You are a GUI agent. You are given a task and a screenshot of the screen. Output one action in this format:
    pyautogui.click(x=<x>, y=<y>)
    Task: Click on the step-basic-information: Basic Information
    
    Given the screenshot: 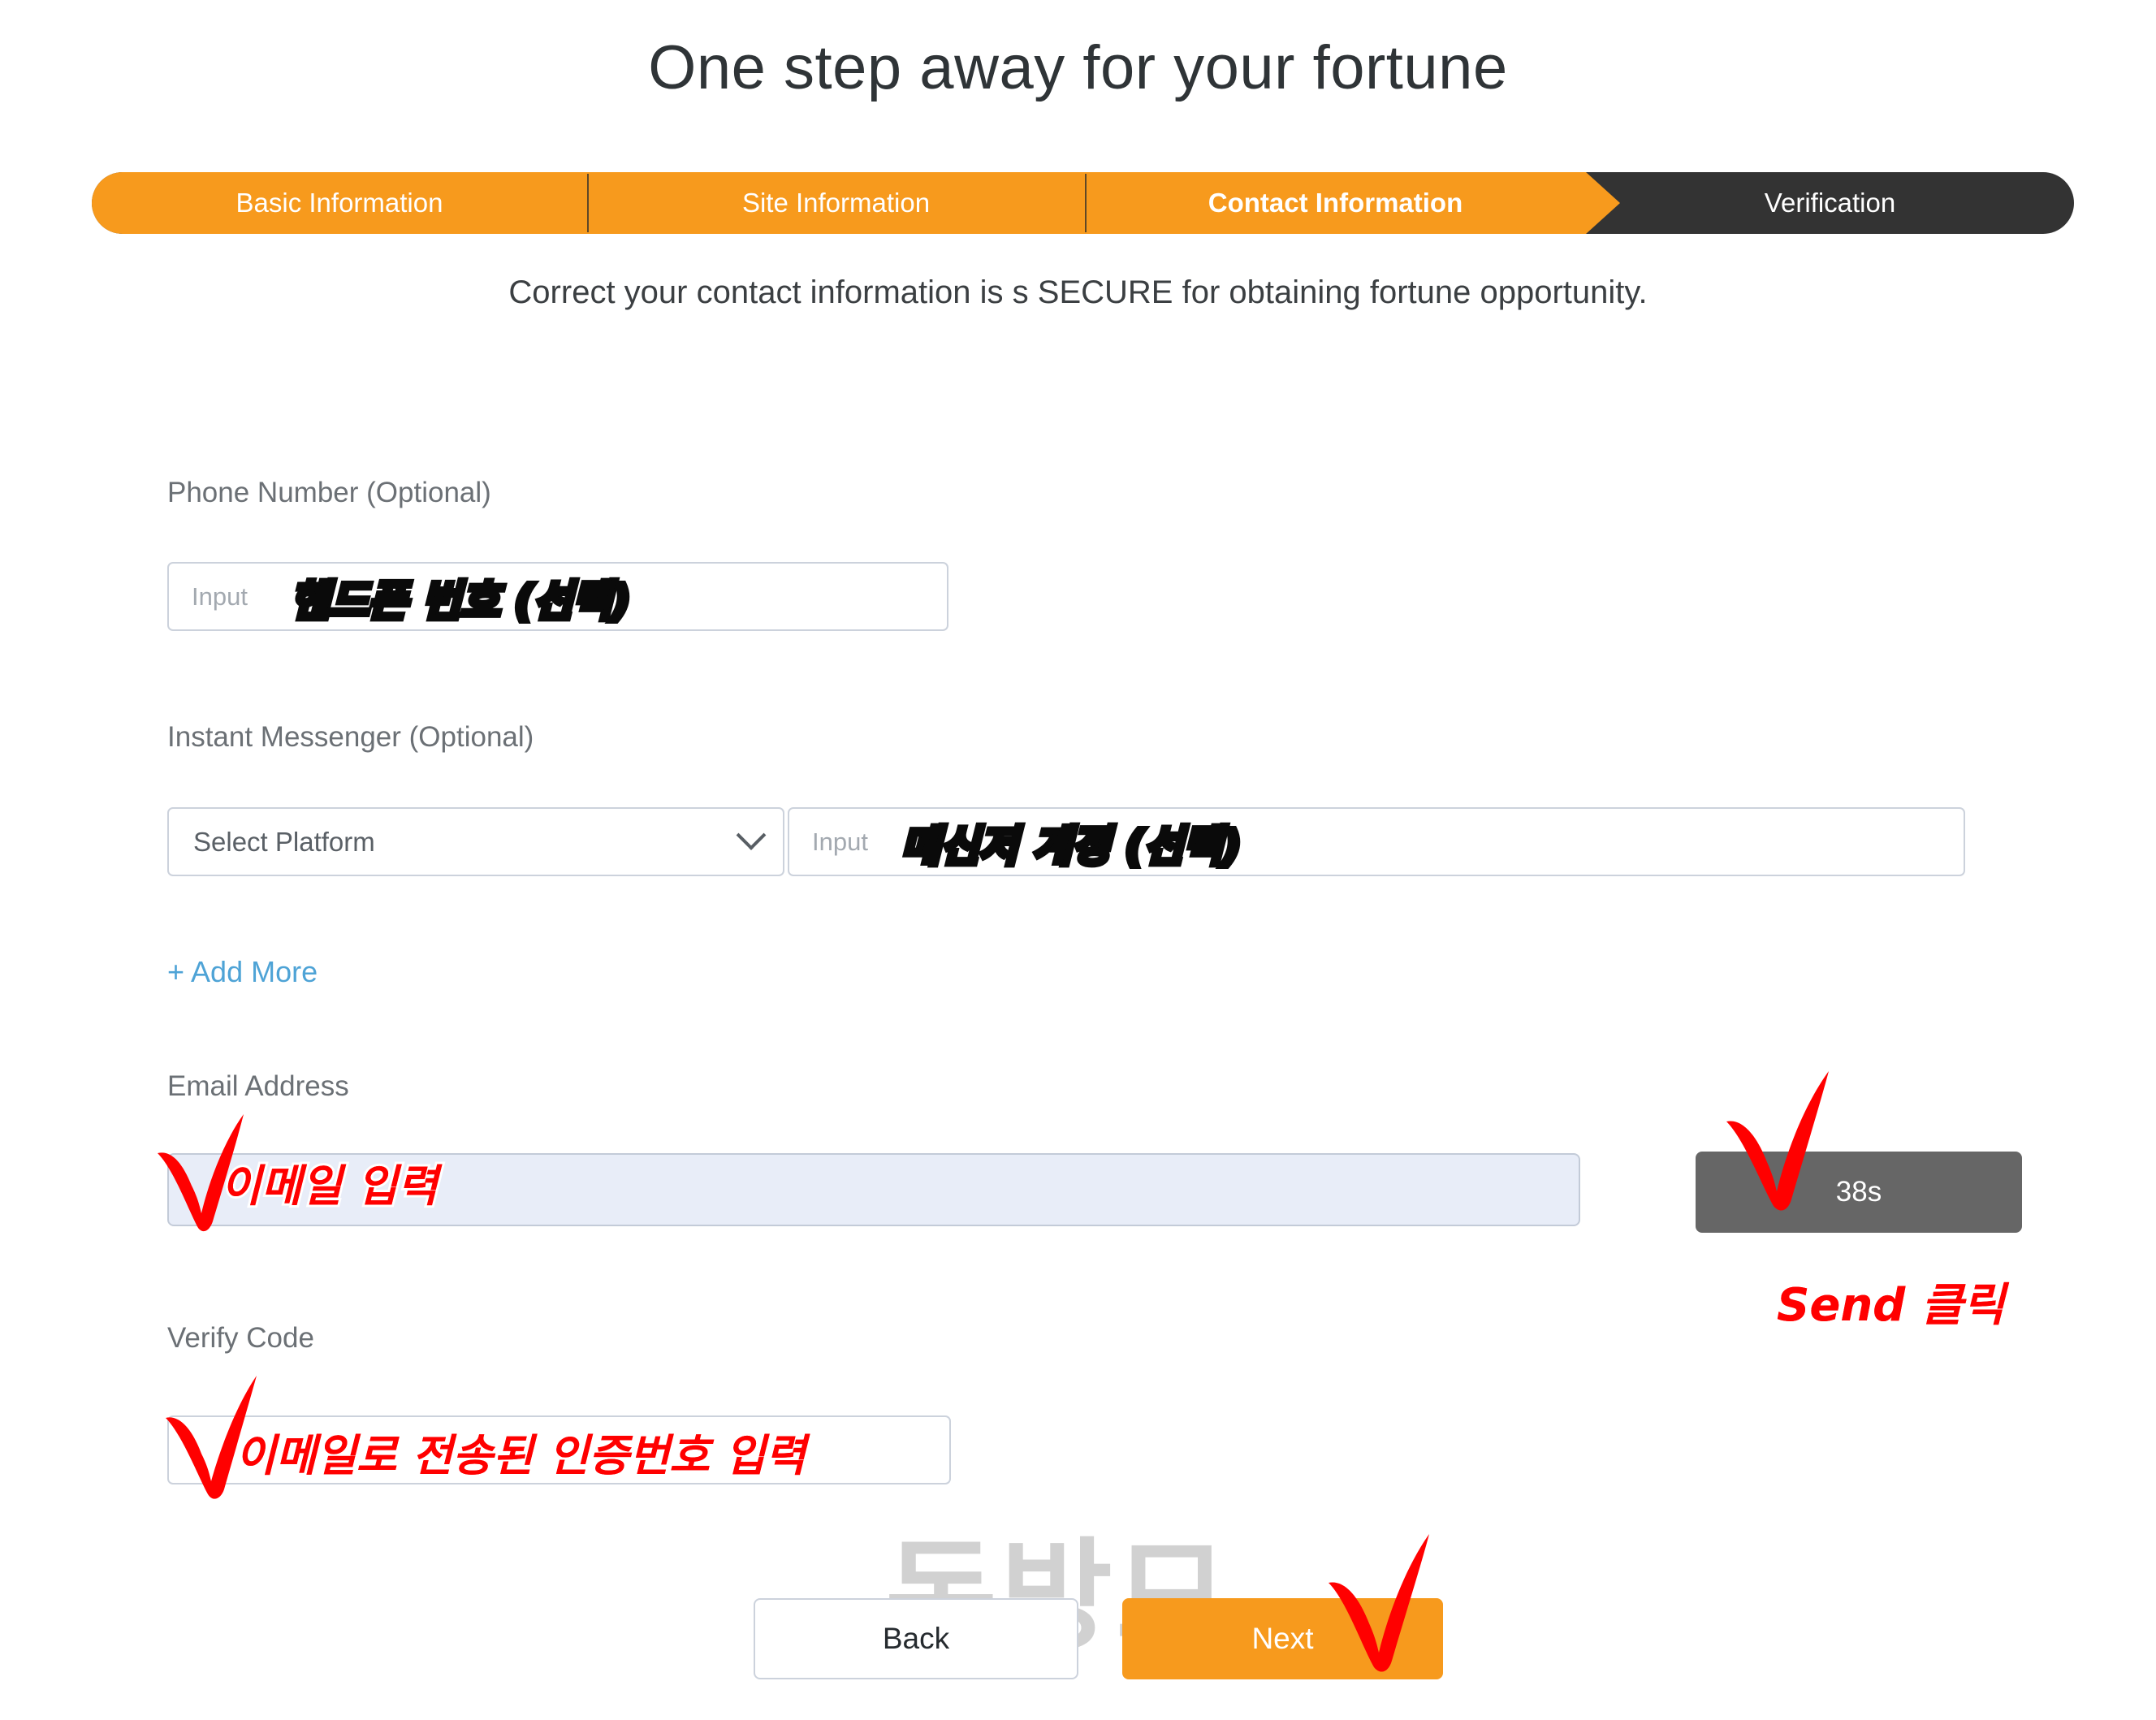 What is the action you would take?
    pyautogui.click(x=339, y=203)
    